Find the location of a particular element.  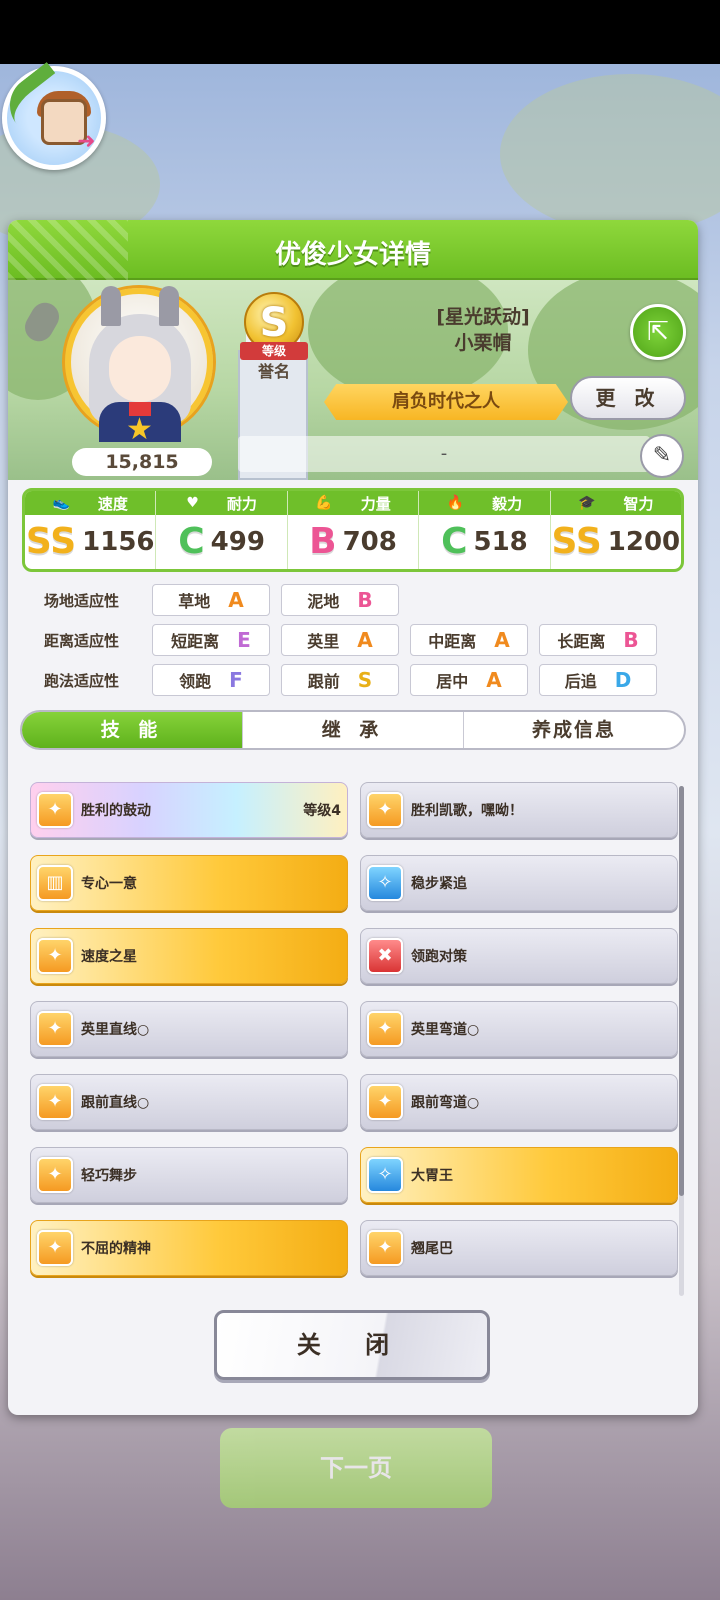

dialog-title: 优俊少女详情 is located at coordinates (352, 255).